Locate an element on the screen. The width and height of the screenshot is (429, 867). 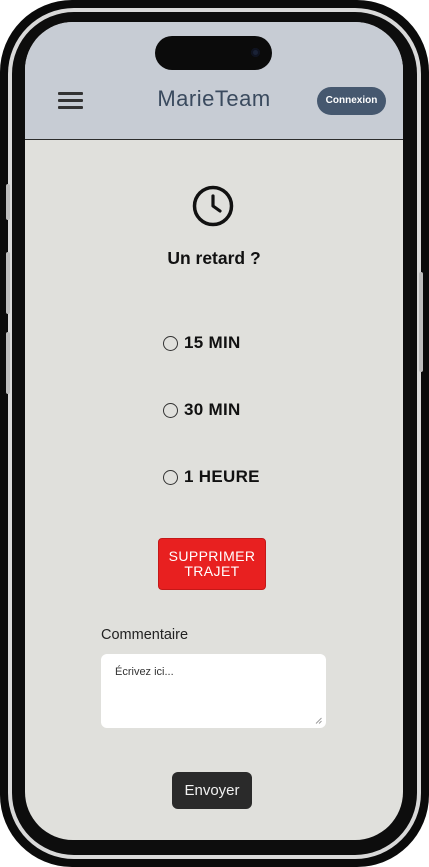
option-label: 15 MIN is located at coordinates (212, 342).